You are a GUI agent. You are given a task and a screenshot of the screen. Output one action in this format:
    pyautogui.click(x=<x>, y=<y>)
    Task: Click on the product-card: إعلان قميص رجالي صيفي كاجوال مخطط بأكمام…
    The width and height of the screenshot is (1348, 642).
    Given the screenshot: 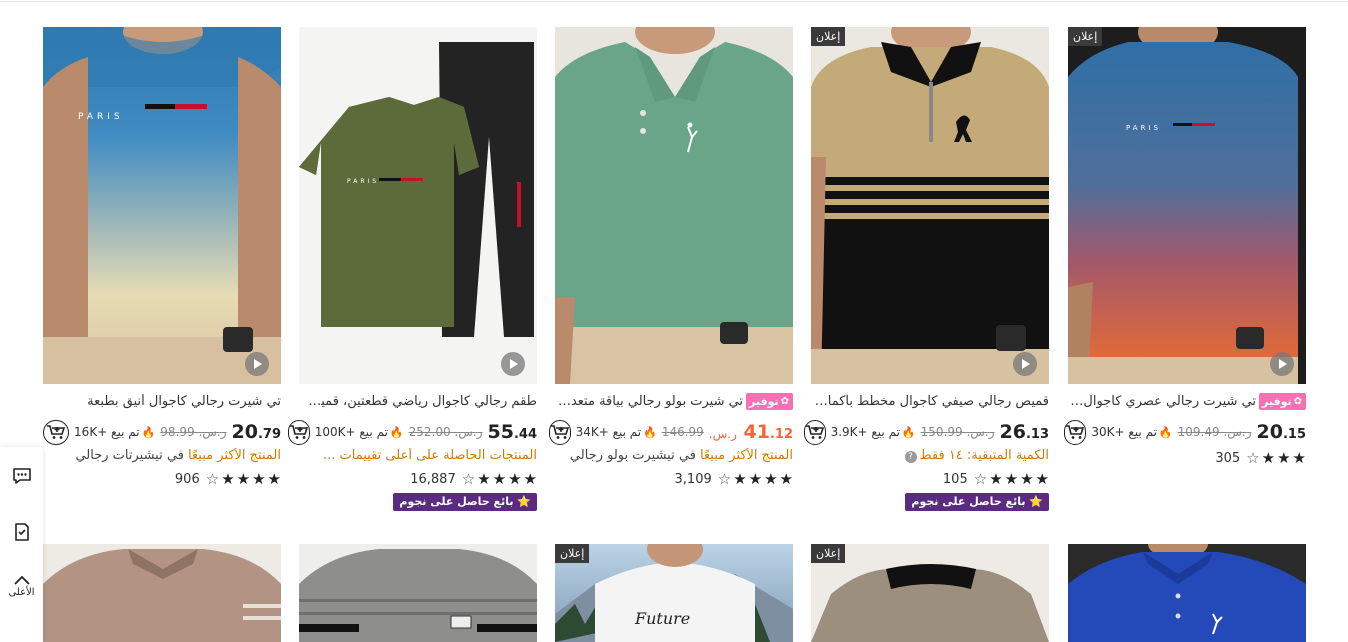 What is the action you would take?
    pyautogui.click(x=926, y=269)
    